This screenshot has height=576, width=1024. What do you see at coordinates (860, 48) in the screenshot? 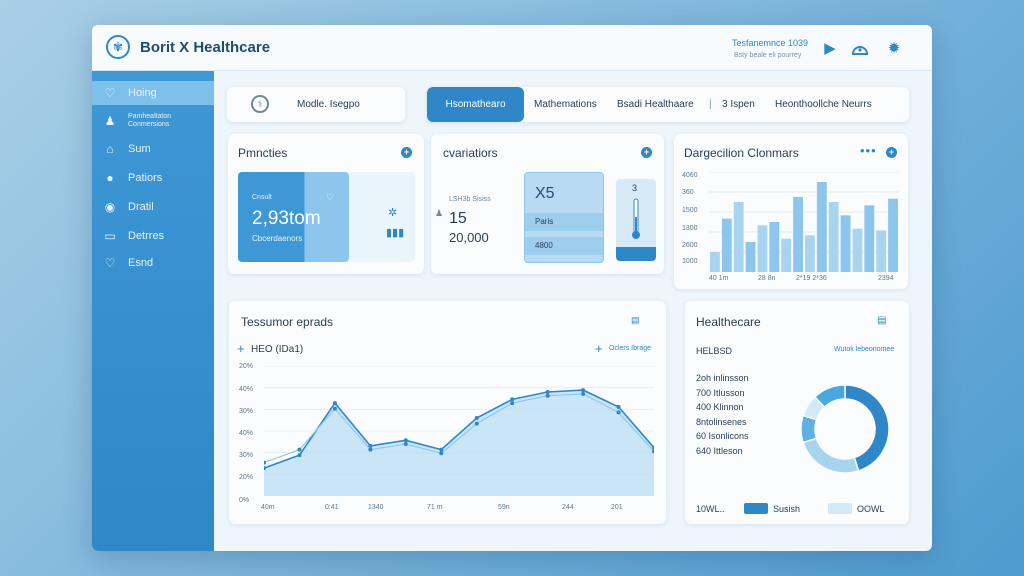
I see `bell-icon` at bounding box center [860, 48].